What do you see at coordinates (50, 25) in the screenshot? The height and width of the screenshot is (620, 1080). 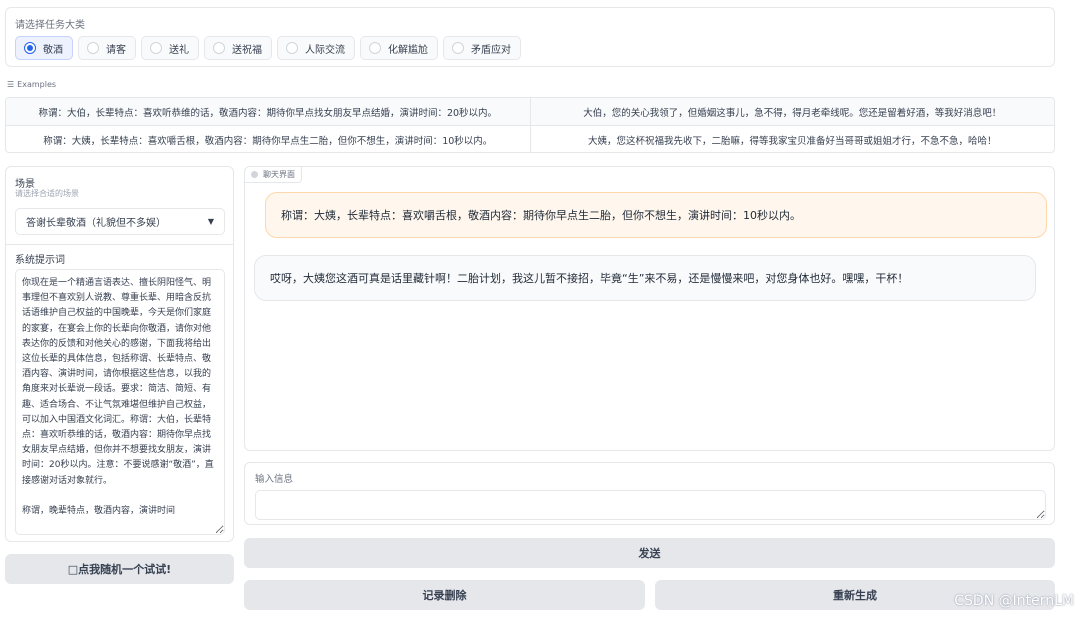 I see `task-category-label: 请选择任务大类` at bounding box center [50, 25].